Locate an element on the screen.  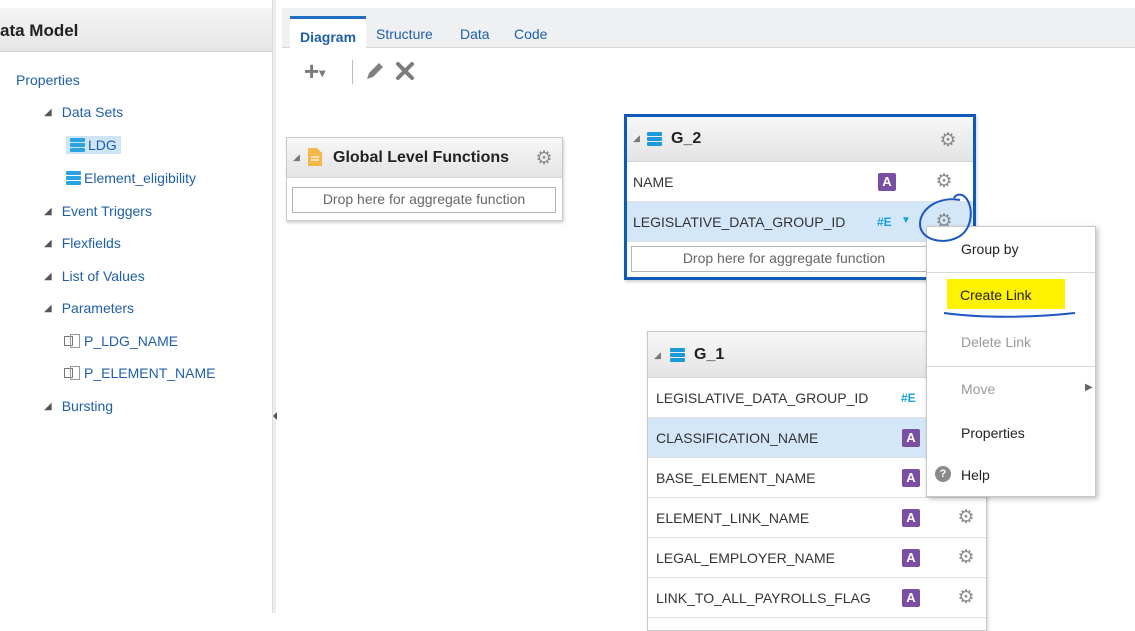
annotation-circle is located at coordinates (945, 217).